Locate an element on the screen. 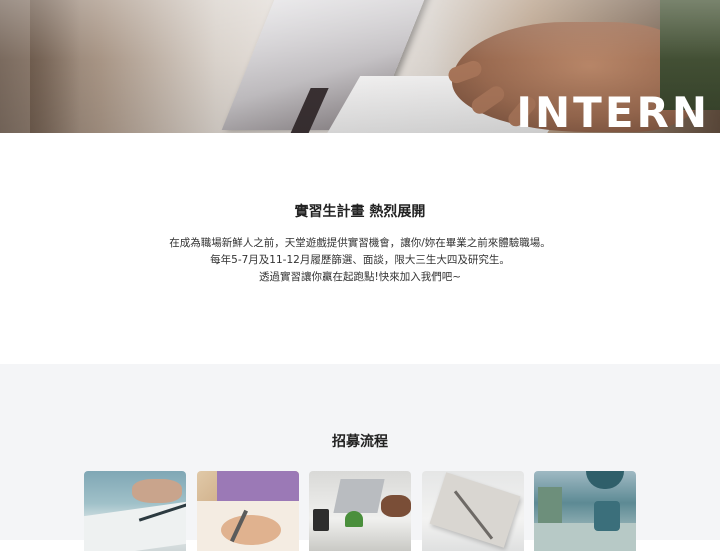 This screenshot has width=720, height=551. process-step-cards is located at coordinates (364, 511).